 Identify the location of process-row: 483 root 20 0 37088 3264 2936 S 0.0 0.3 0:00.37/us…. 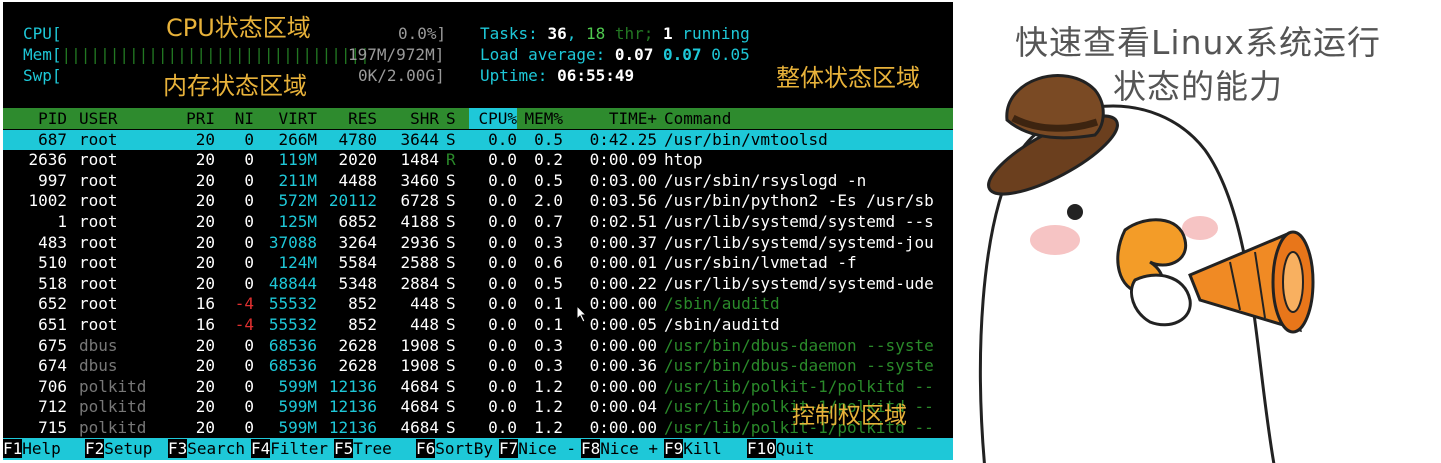
(478, 243).